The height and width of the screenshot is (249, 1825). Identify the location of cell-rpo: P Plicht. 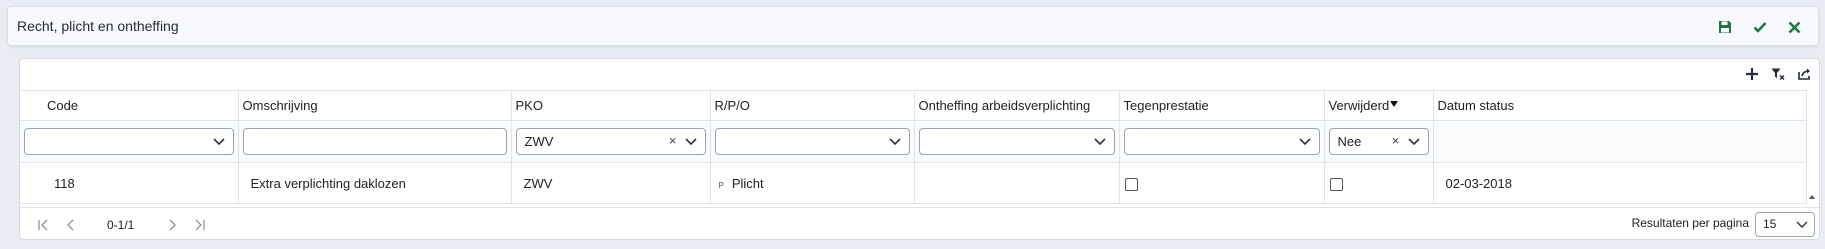
(812, 183).